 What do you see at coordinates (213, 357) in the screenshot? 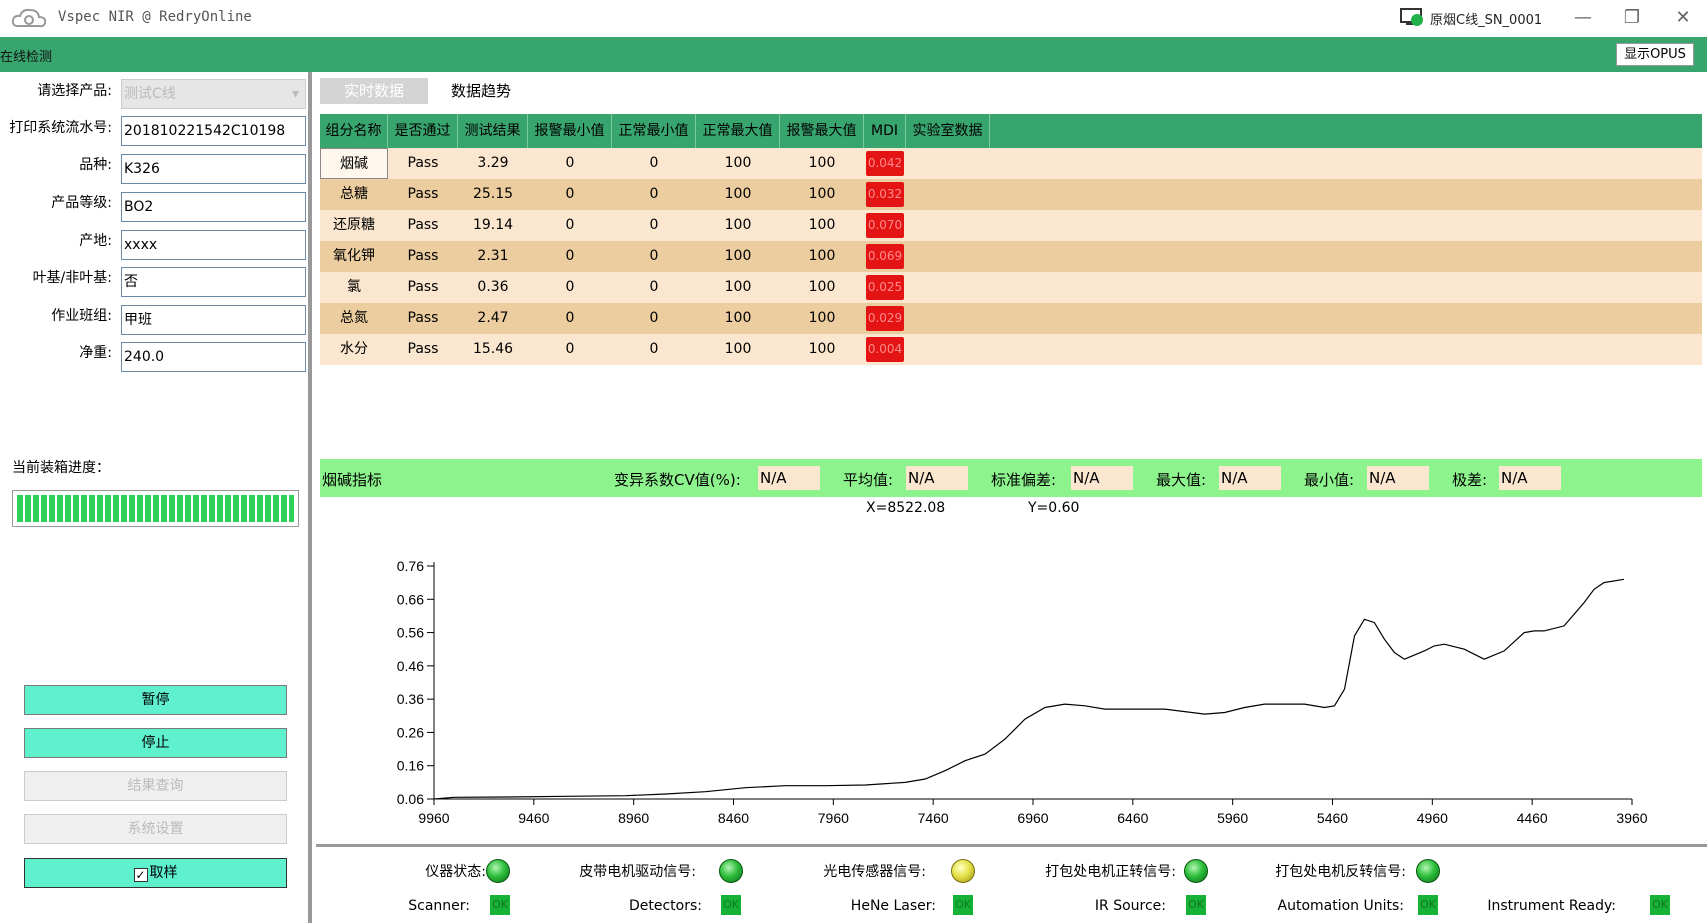
I see `weight-field: 240.0` at bounding box center [213, 357].